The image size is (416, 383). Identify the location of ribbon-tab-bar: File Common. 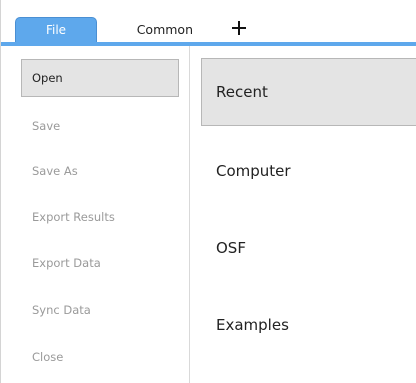
(208, 21).